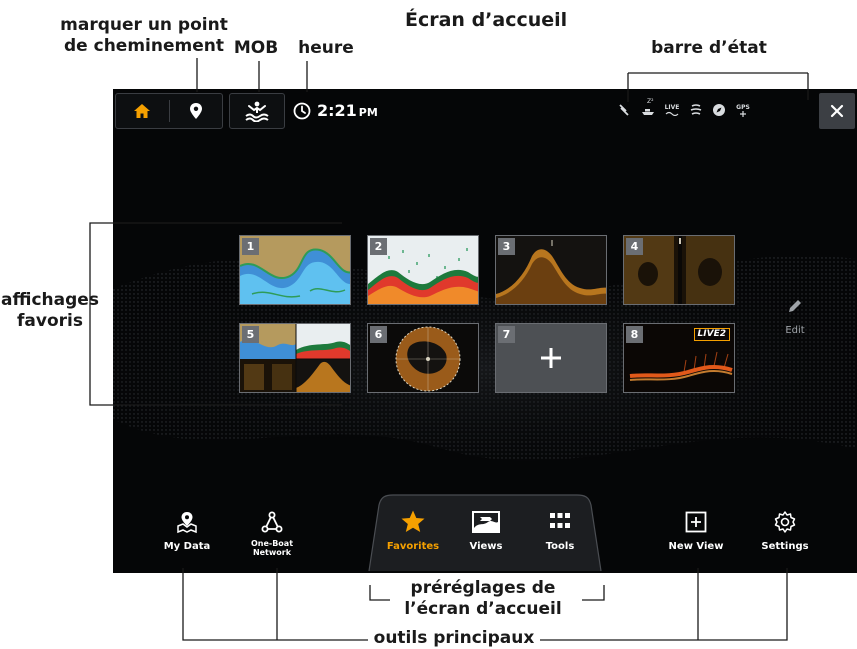 The width and height of the screenshot is (857, 649). I want to click on waypoint-pin-icon, so click(195, 111).